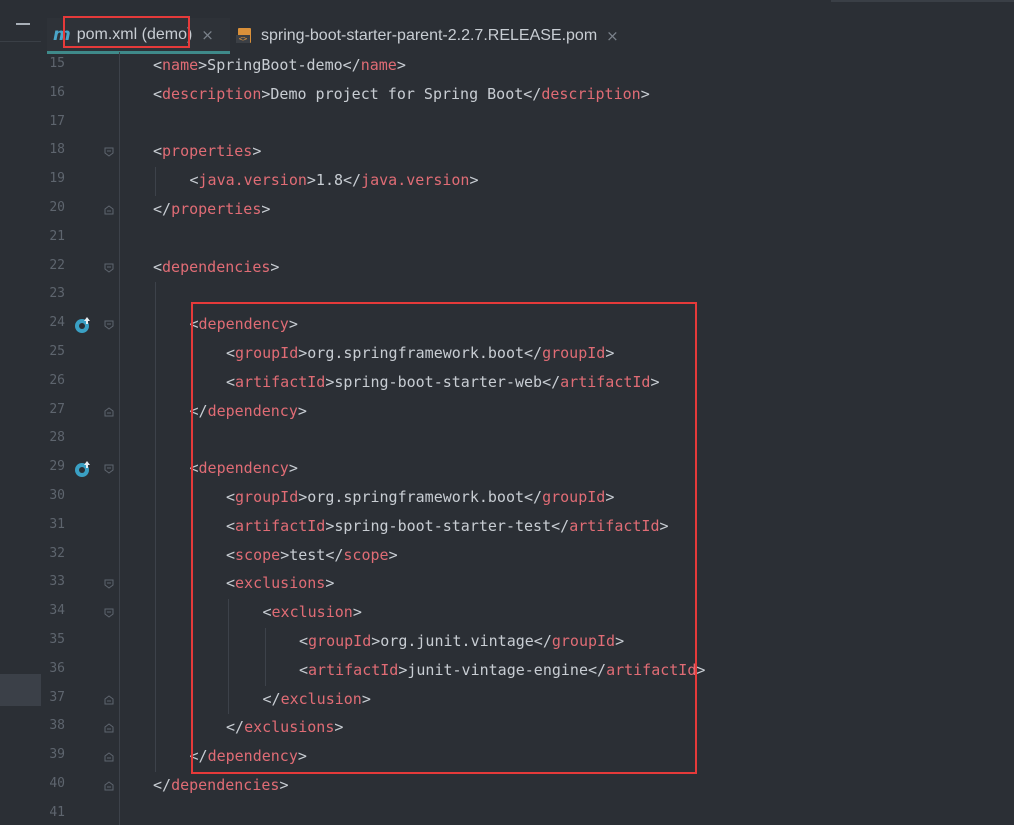 The image size is (1014, 825). I want to click on xml-tag-name: java.version, so click(415, 180).